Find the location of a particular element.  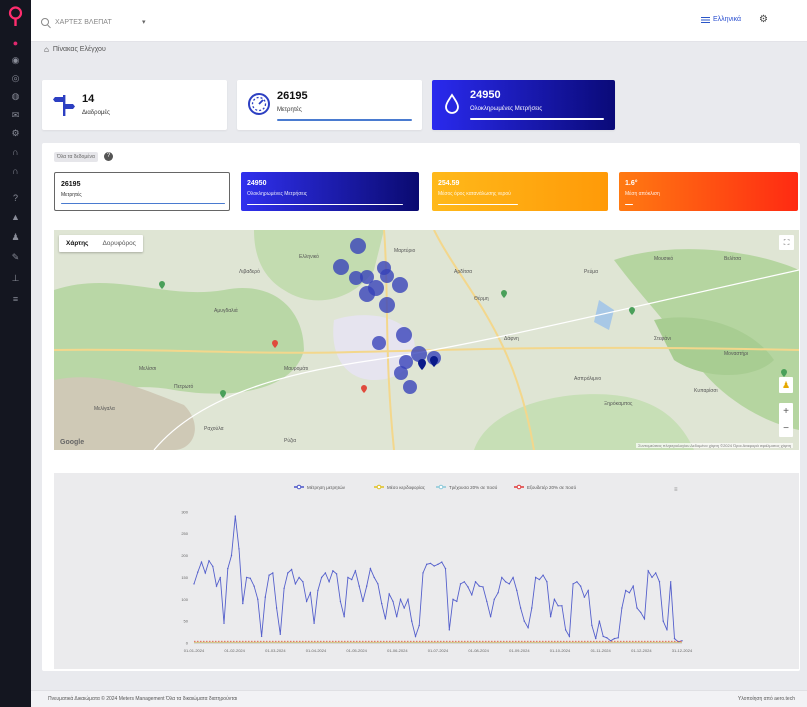

notifications-icon: ∩ is located at coordinates (15, 171).